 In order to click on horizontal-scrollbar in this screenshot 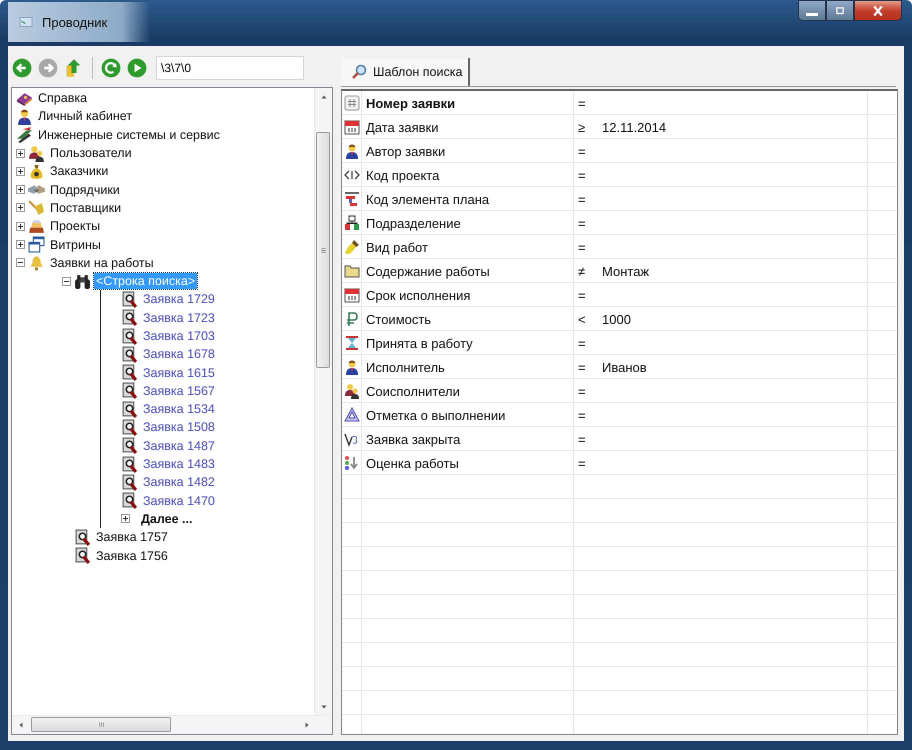, I will do `click(172, 724)`.